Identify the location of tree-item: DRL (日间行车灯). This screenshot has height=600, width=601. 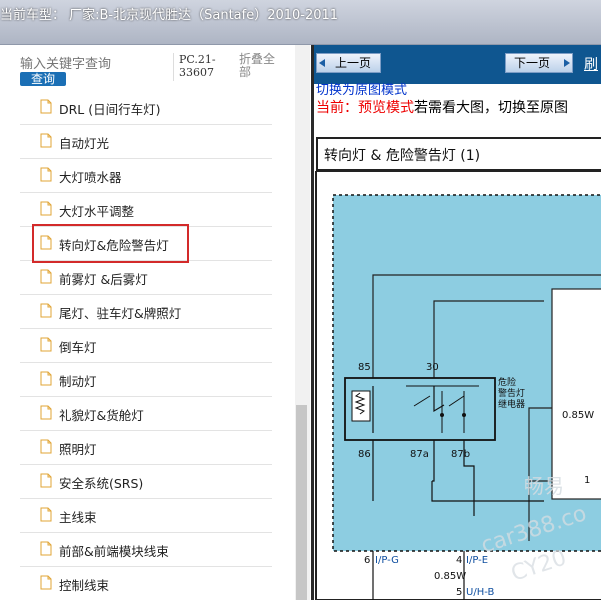
(146, 108).